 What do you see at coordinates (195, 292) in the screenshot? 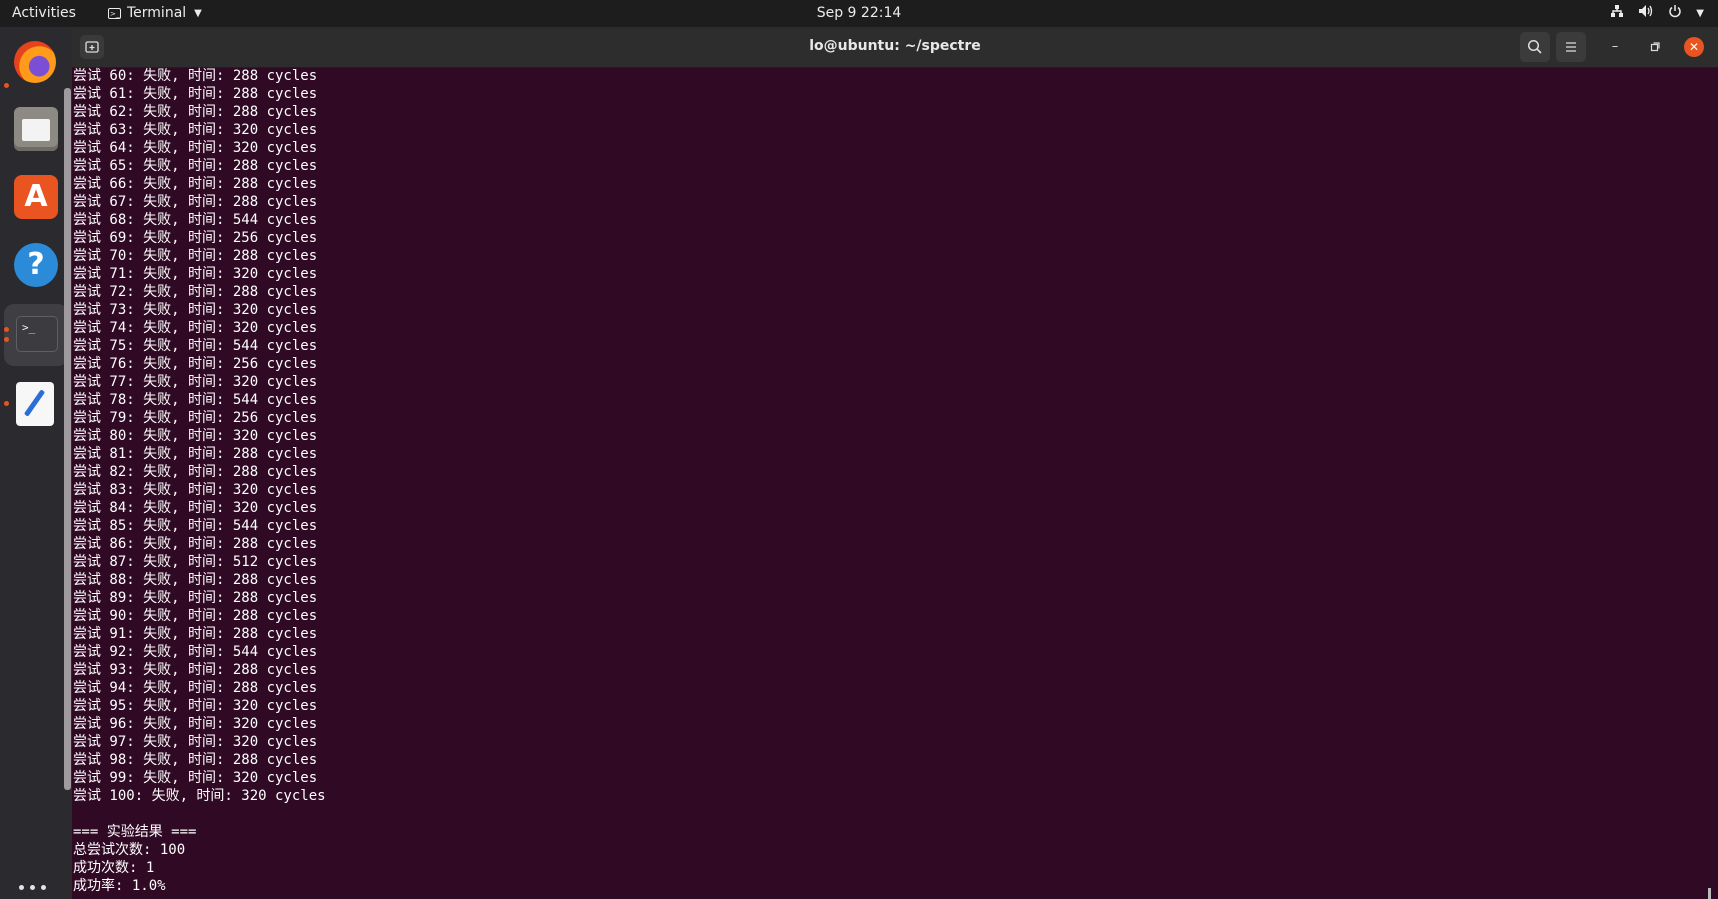
I see `terminal-line: 尝试 72: 失败, 时间: 288 cycles` at bounding box center [195, 292].